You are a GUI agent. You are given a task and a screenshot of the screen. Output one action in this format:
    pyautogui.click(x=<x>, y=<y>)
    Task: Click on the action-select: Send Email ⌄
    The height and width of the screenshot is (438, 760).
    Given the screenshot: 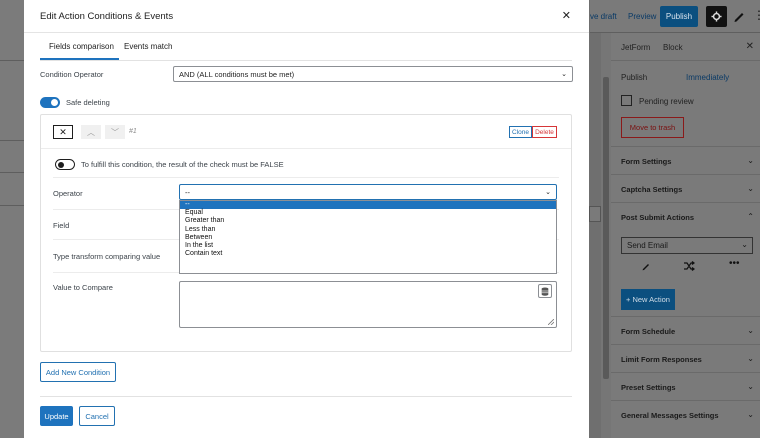 What is the action you would take?
    pyautogui.click(x=687, y=245)
    